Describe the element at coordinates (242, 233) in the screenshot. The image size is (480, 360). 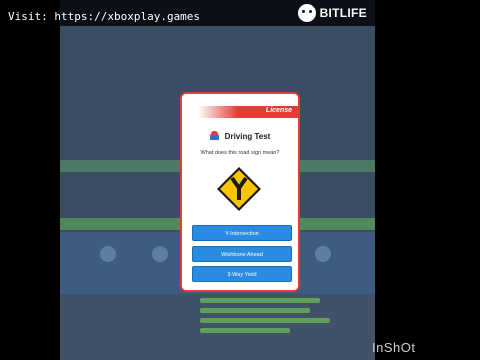
I see `answer-button-y-intersection: Y-Intersection` at that location.